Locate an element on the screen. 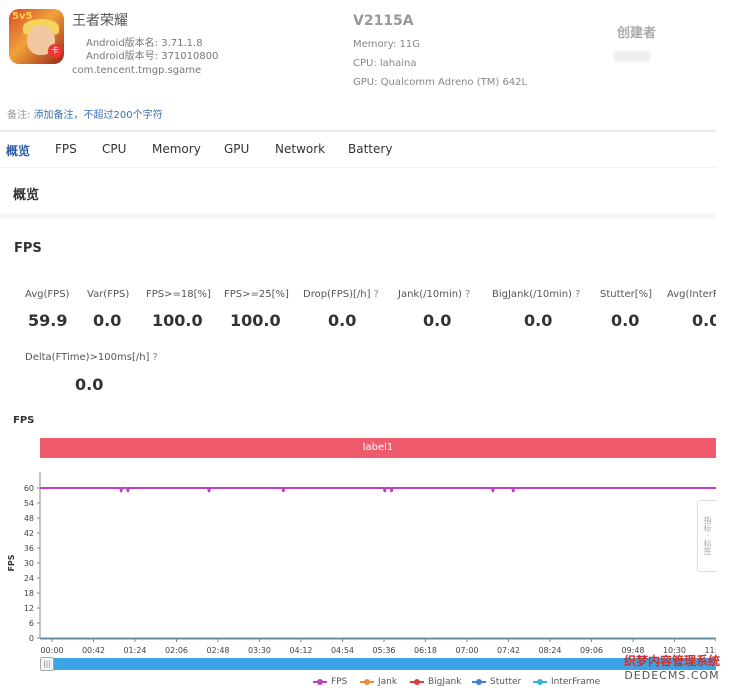  app-package: com.tencent.tmgp.sgame is located at coordinates (137, 70).